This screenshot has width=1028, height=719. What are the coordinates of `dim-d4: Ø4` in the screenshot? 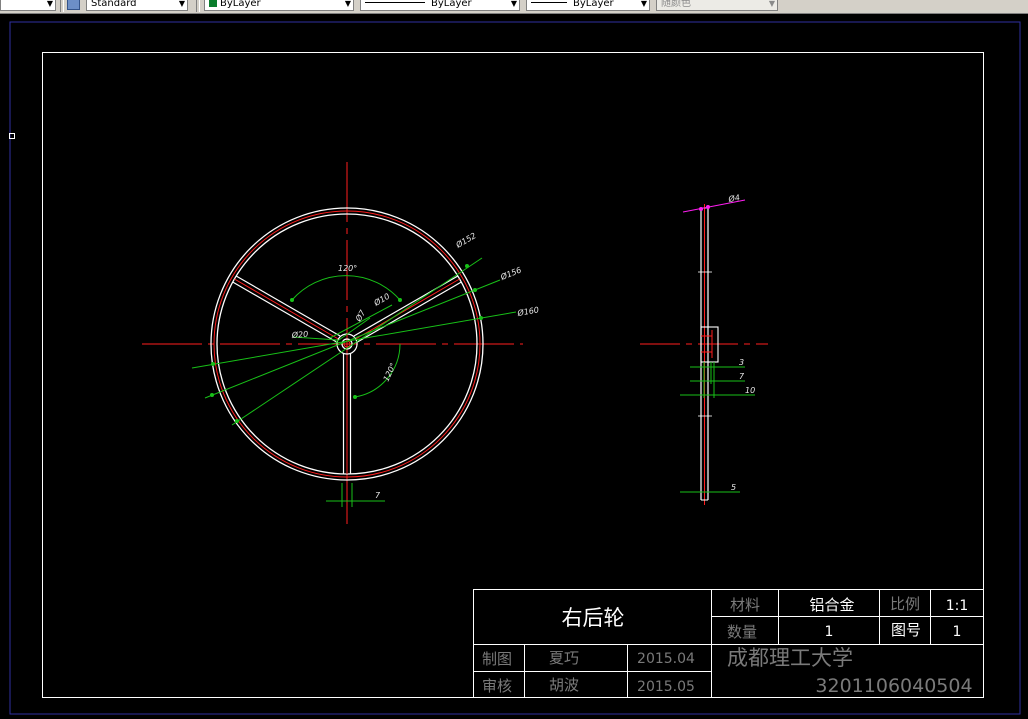 It's located at (734, 198).